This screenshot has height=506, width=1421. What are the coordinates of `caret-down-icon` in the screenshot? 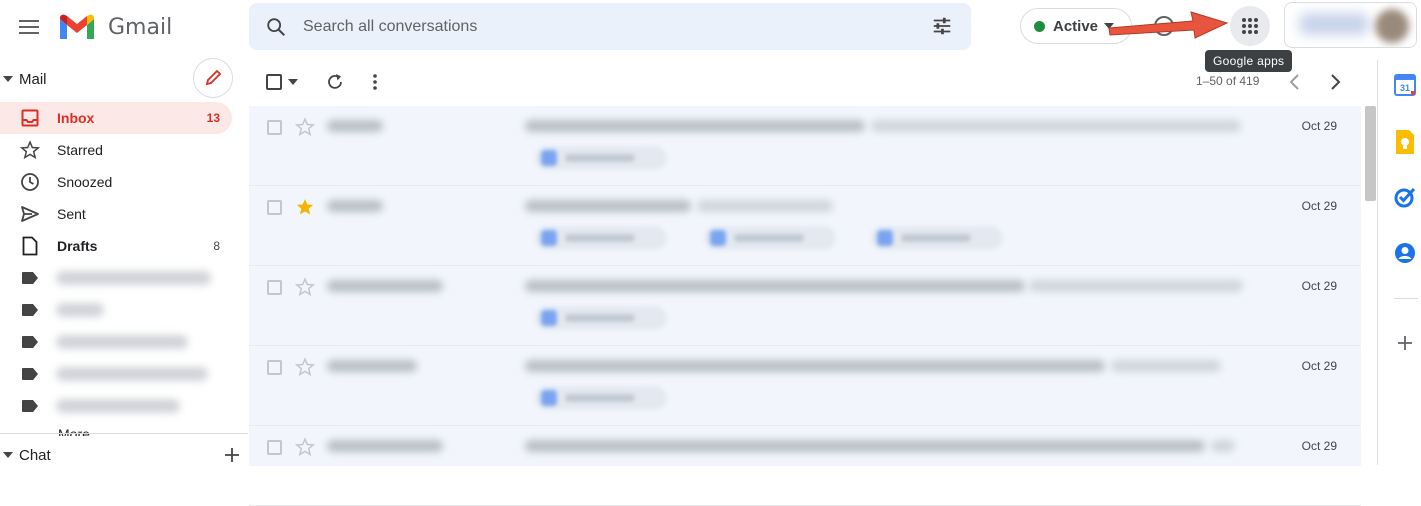 It's located at (8, 455).